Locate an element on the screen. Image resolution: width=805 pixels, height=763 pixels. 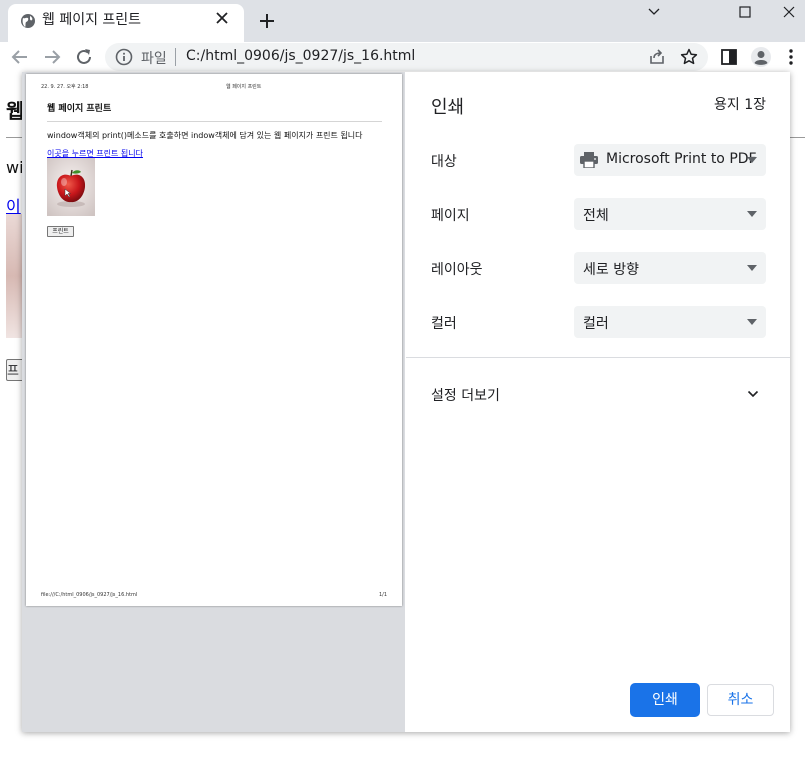
preview-footer-url: file:///C:/html_0906/js_0927/js_16.html is located at coordinates (89, 595).